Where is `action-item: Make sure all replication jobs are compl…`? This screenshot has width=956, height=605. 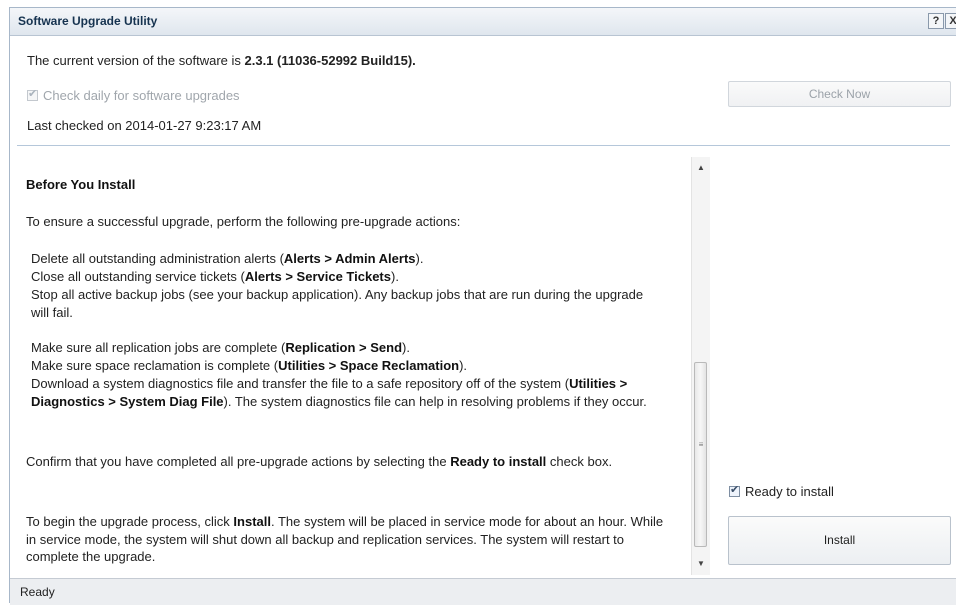
action-item: Make sure all replication jobs are compl… is located at coordinates (220, 347).